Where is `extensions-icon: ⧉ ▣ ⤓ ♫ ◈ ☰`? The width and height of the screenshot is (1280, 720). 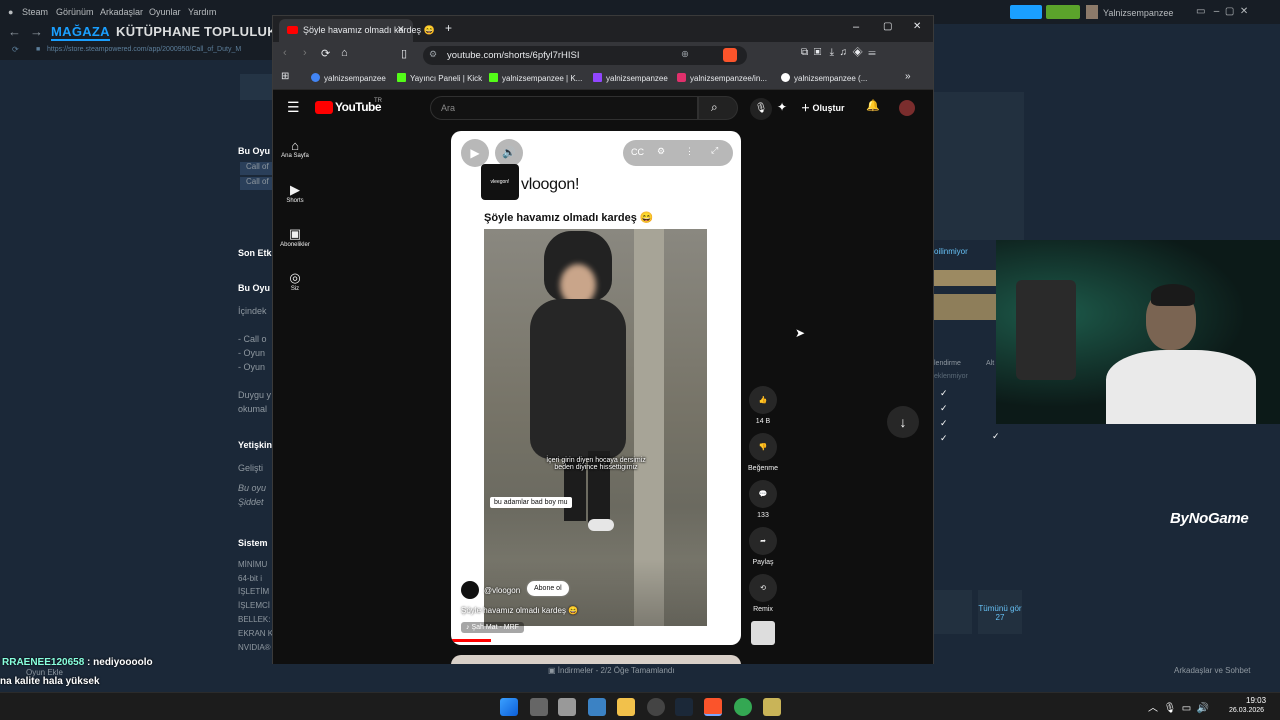
extensions-icon: ⧉ ▣ ⤓ ♫ ◈ ☰ is located at coordinates (838, 52).